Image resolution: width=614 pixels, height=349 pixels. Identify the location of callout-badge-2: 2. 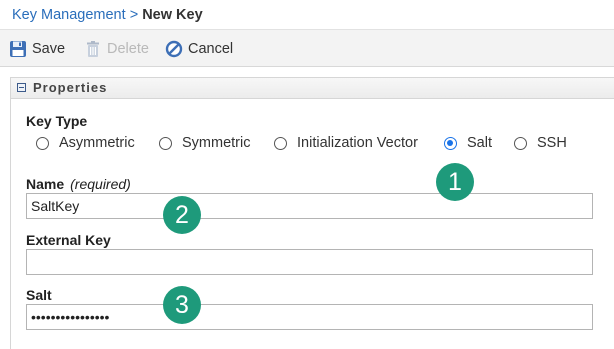
(182, 215).